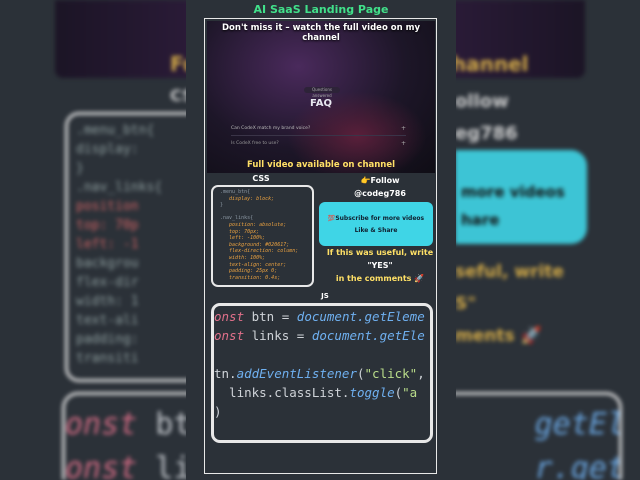 The height and width of the screenshot is (480, 640). I want to click on js-call: document.getEle, so click(368, 335).